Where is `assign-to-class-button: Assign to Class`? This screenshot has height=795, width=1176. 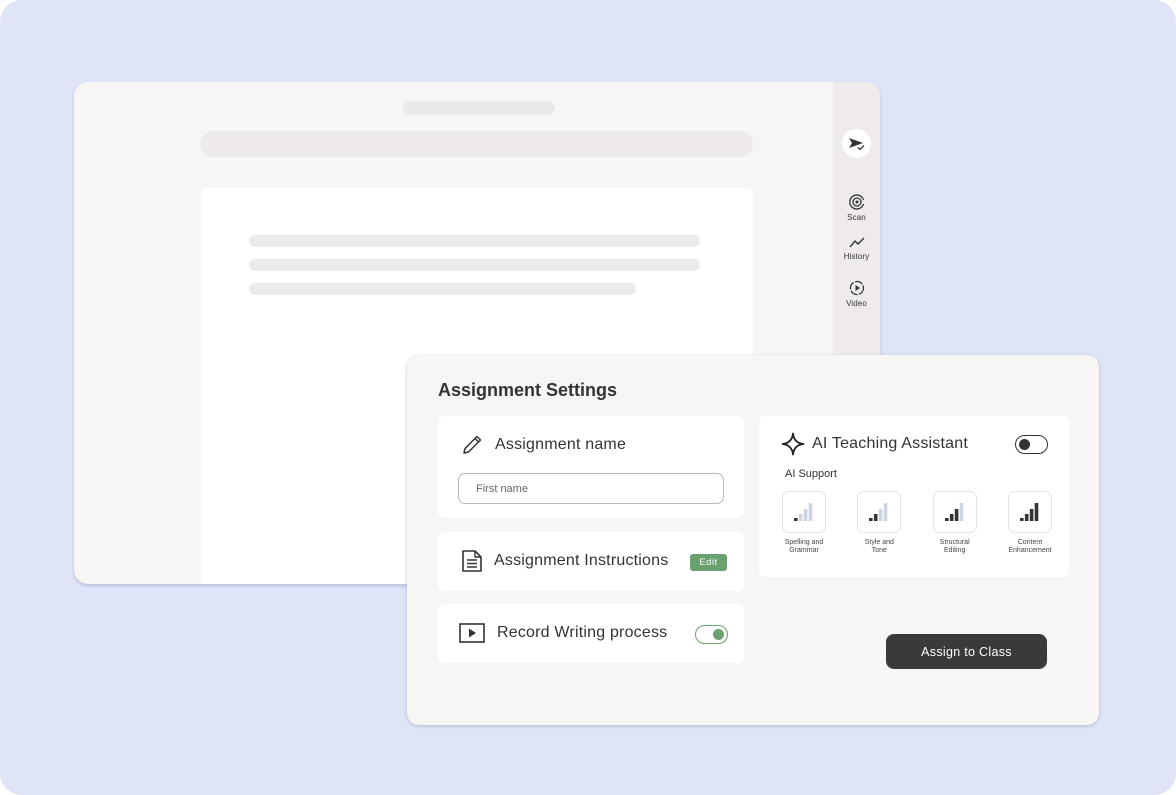
assign-to-class-button: Assign to Class is located at coordinates (966, 651).